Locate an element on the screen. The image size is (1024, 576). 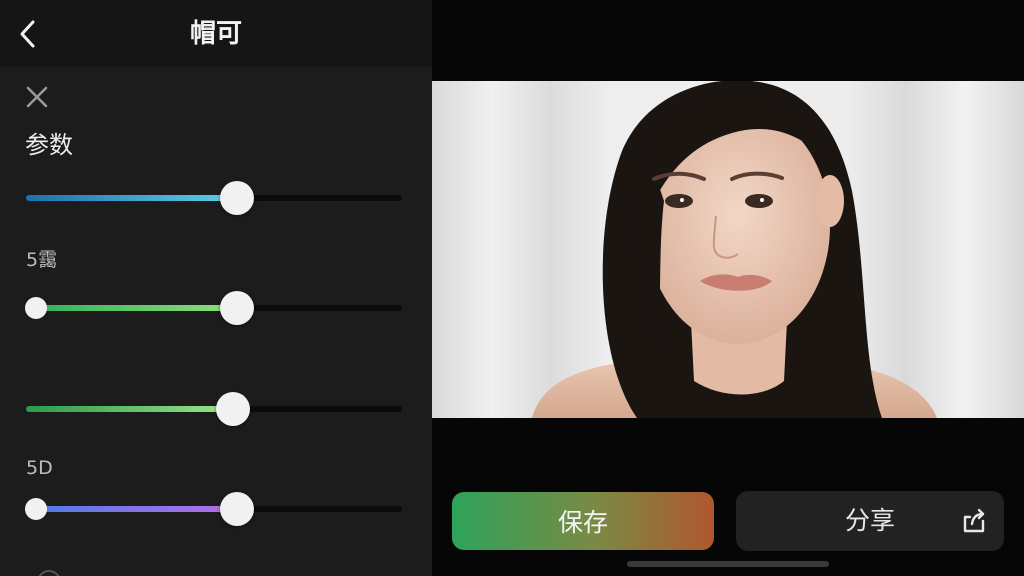
home-indicator is located at coordinates (728, 564).